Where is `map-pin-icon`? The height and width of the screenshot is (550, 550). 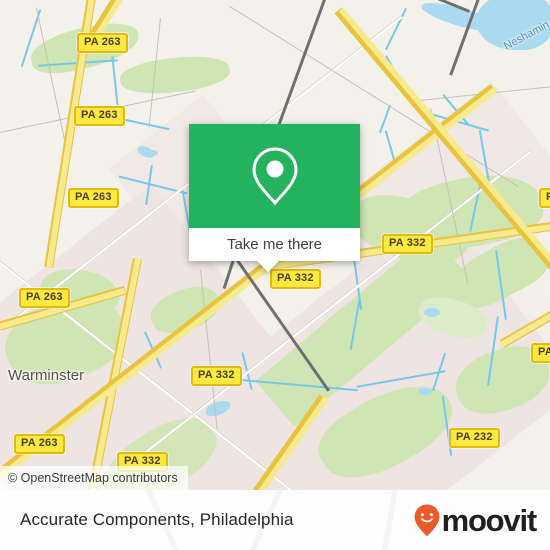
map-pin-icon is located at coordinates (274, 176).